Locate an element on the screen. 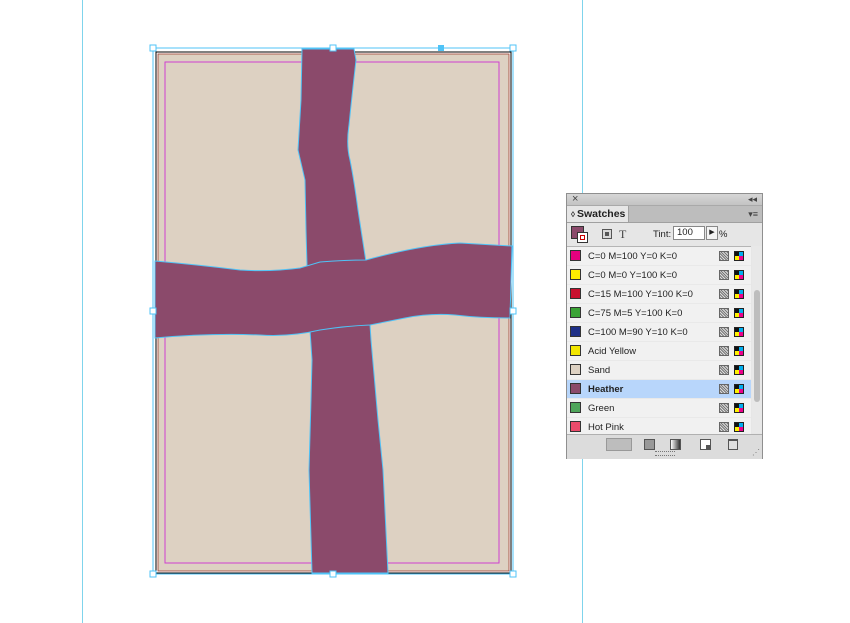  swatch-name: C=0 M=100 Y=0 K=0 is located at coordinates (633, 256).